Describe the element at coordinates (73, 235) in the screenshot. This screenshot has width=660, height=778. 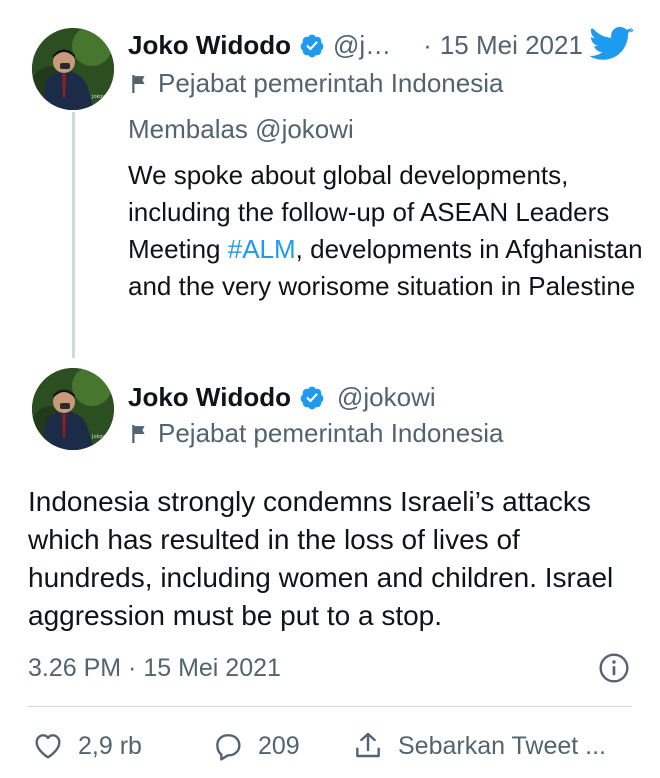
I see `thread-connector-line` at that location.